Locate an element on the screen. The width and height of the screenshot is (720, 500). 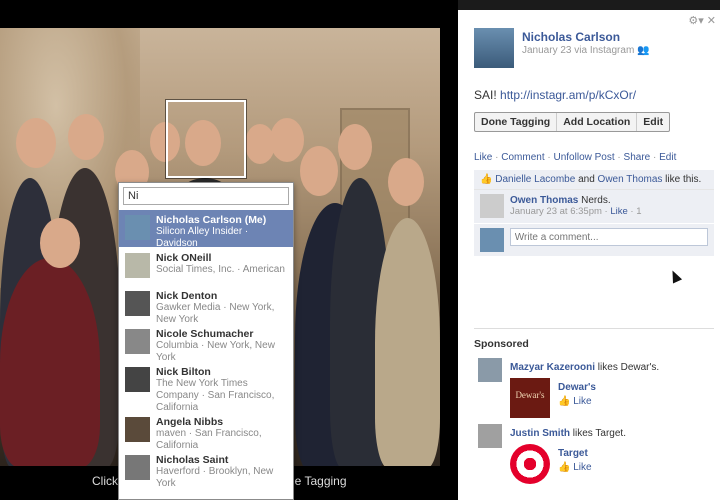
like-link: Like is located at coordinates (483, 157).